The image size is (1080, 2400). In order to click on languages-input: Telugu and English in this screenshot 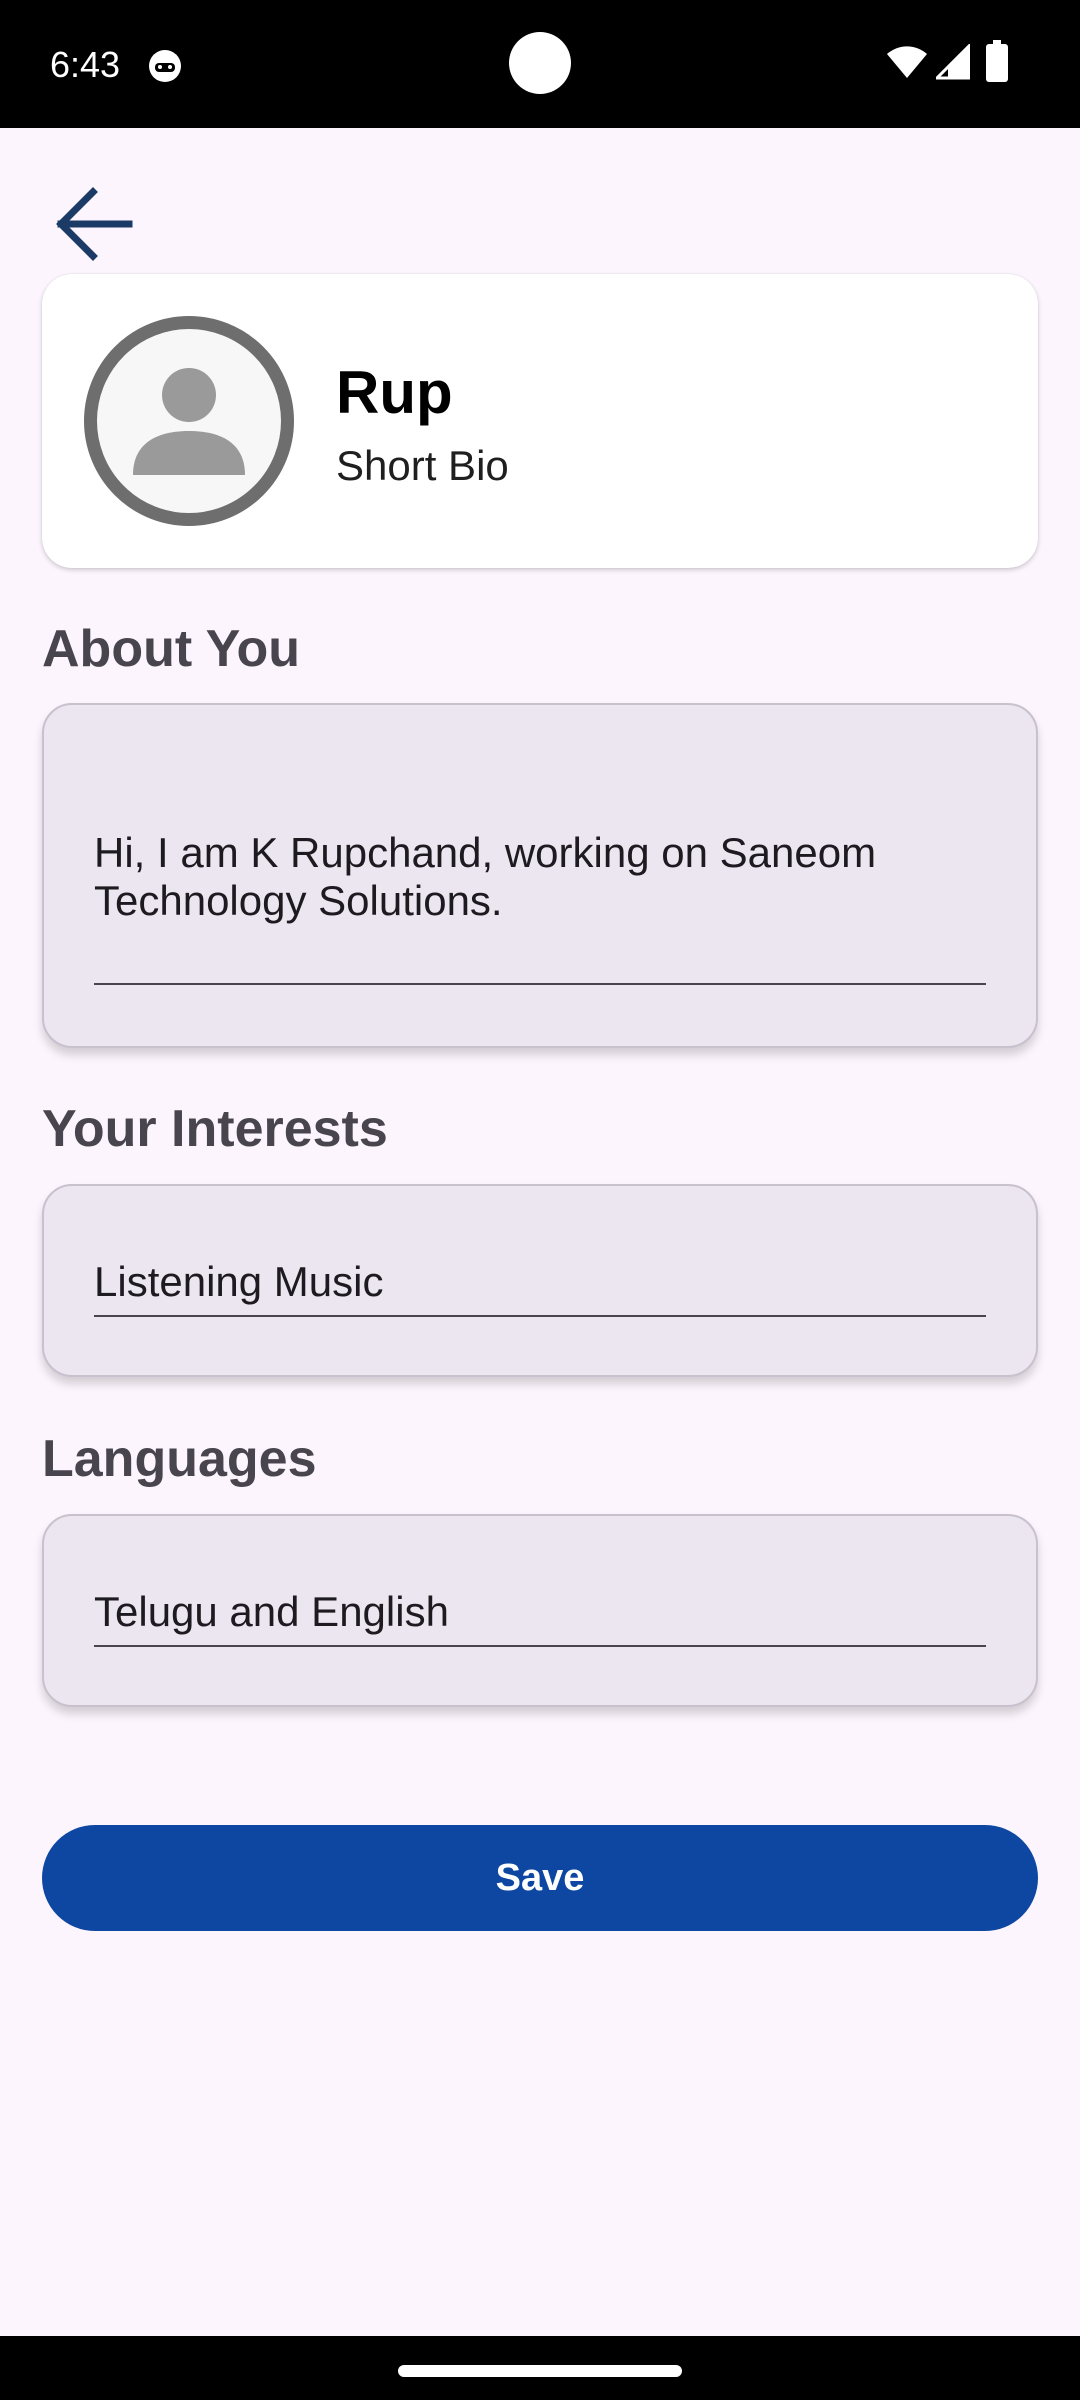, I will do `click(540, 1612)`.